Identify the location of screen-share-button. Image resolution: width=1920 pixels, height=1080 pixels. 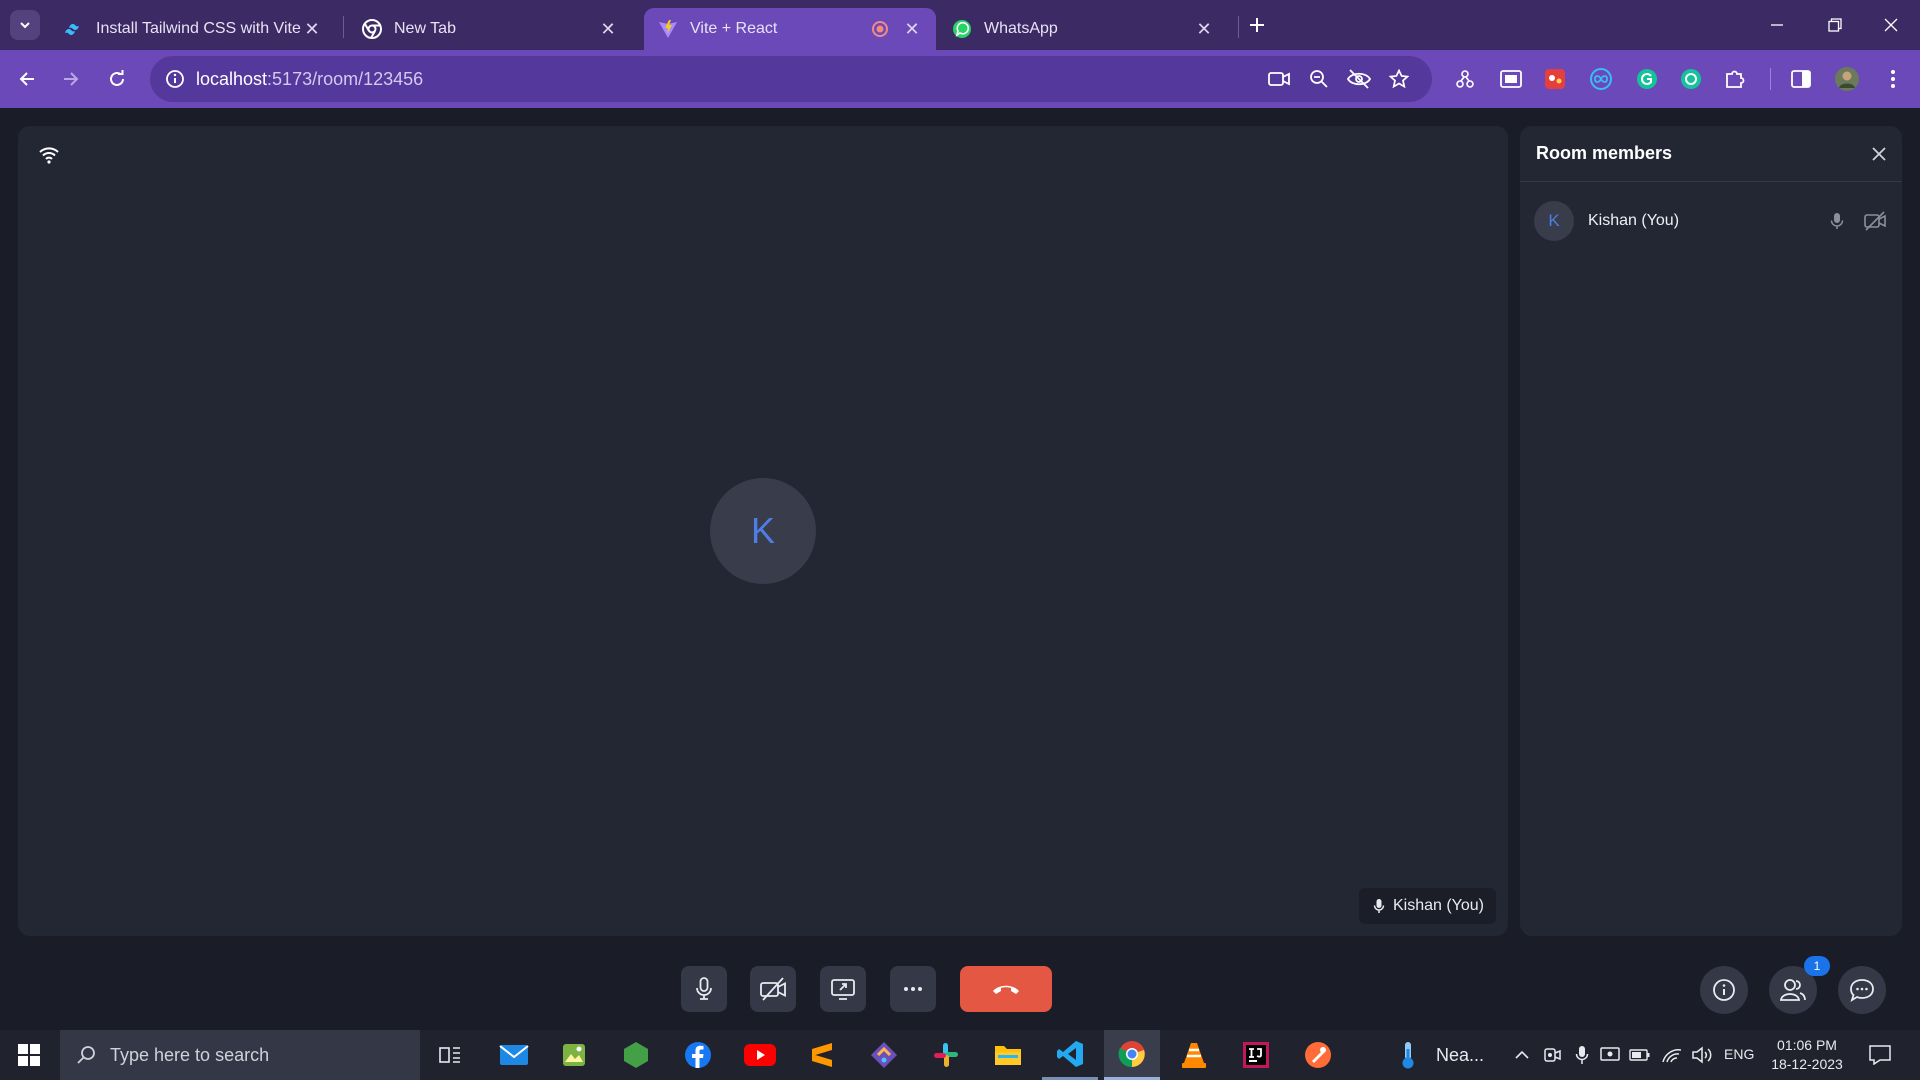
(843, 989).